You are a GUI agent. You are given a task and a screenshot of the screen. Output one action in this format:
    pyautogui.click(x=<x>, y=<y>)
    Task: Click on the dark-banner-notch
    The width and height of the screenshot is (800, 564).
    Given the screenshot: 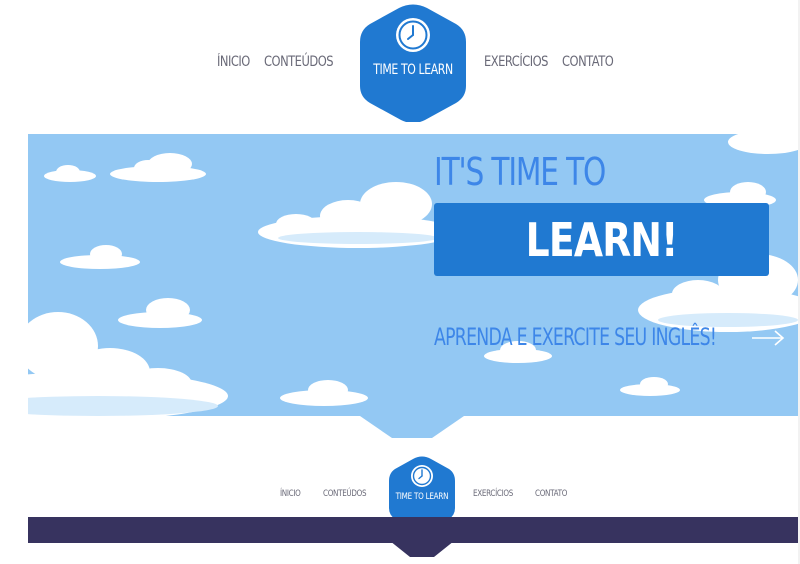 What is the action you would take?
    pyautogui.click(x=422, y=549)
    